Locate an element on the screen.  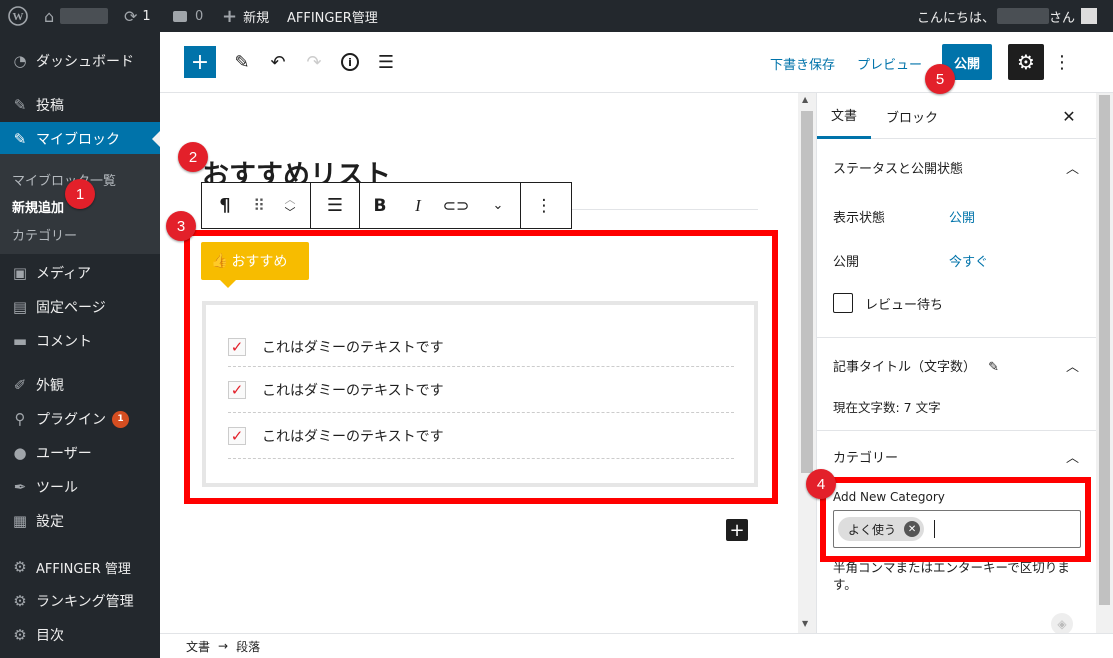
visibility-label: 表示状態 is located at coordinates (859, 218).